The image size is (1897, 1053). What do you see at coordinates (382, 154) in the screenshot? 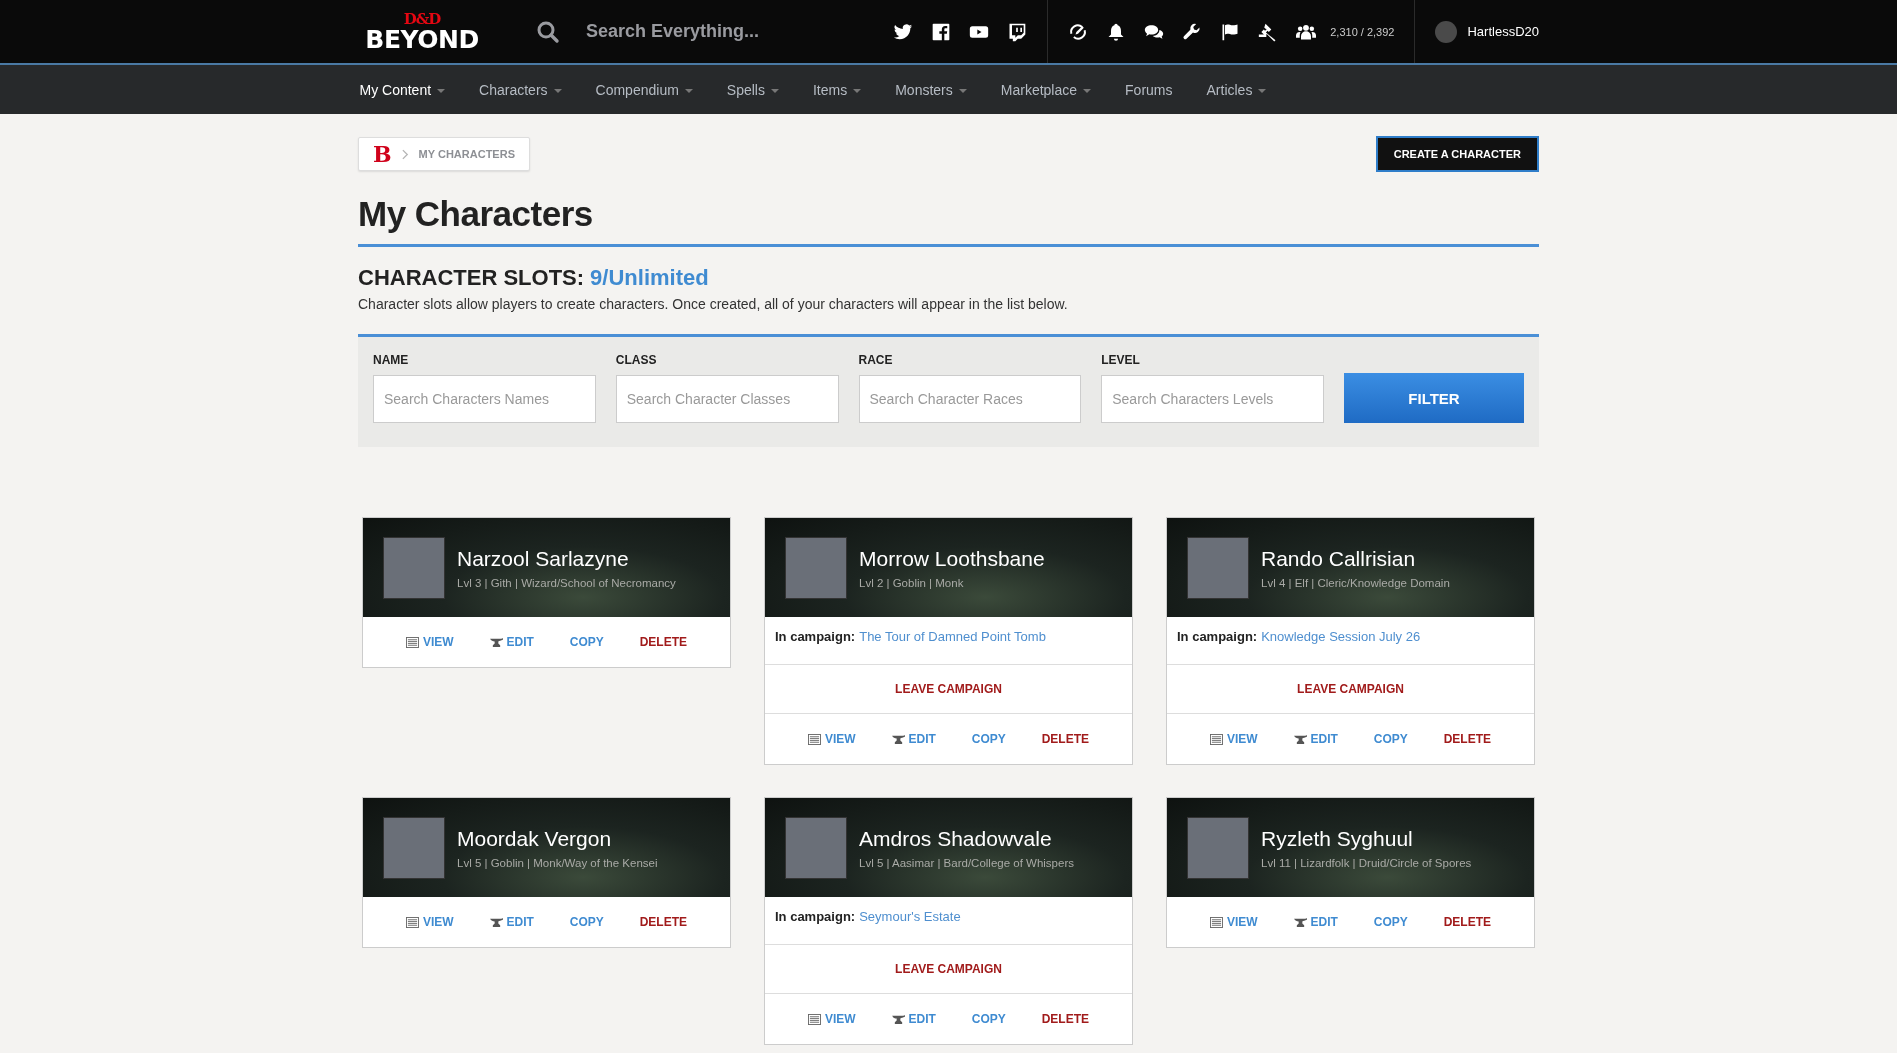
I see `home-logo-link: B` at bounding box center [382, 154].